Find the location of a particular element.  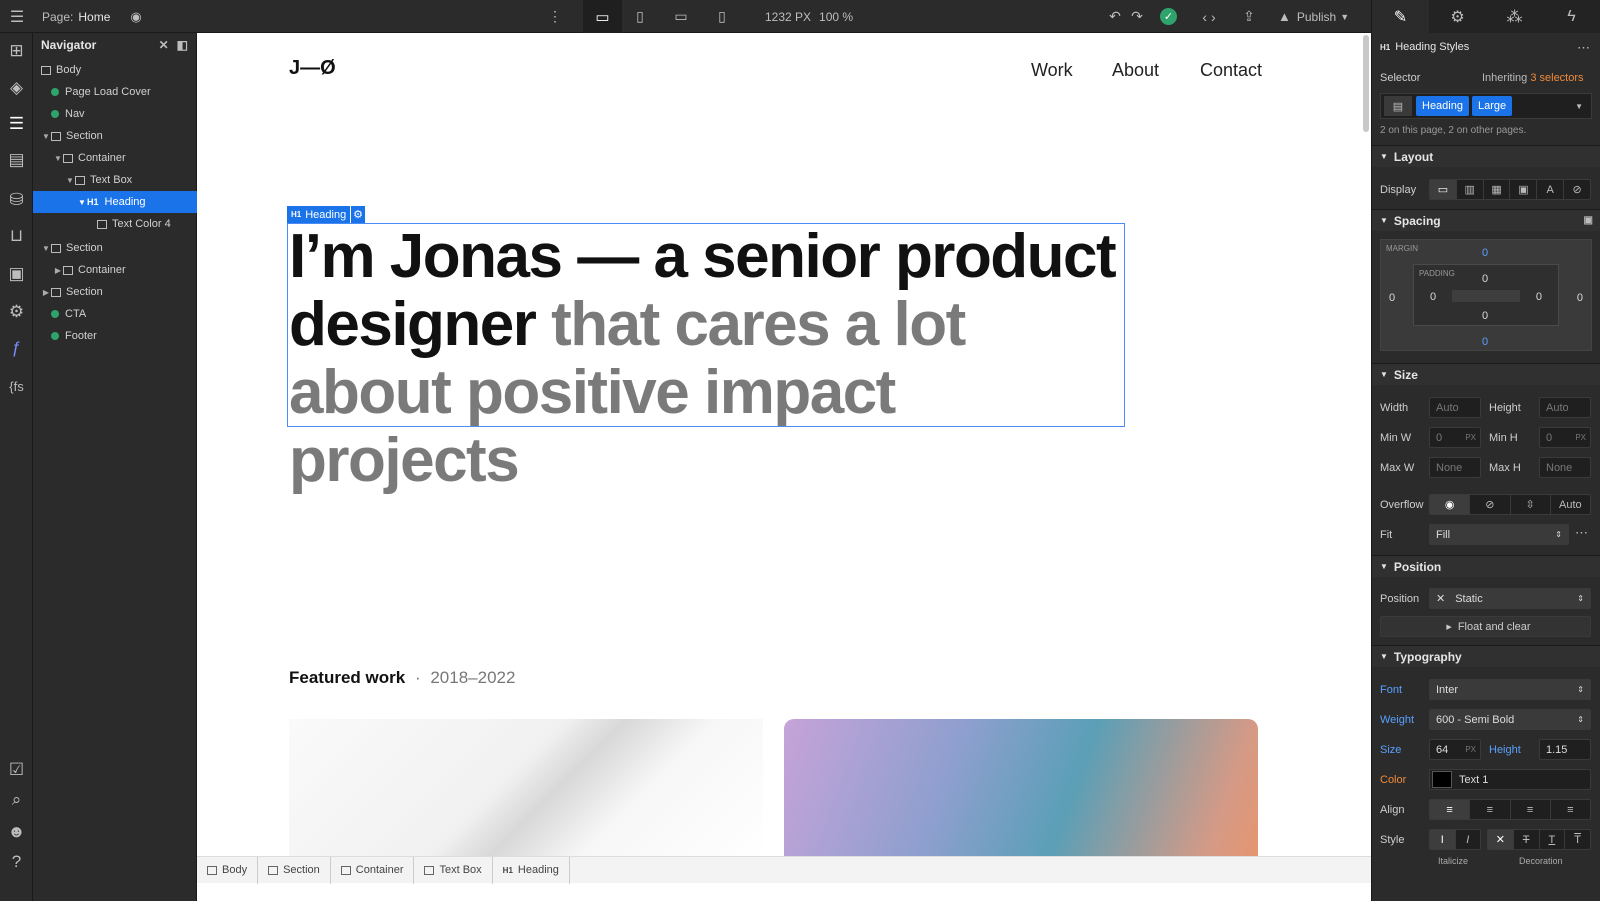

style-brush-icon: ✎ is located at coordinates (1400, 16).